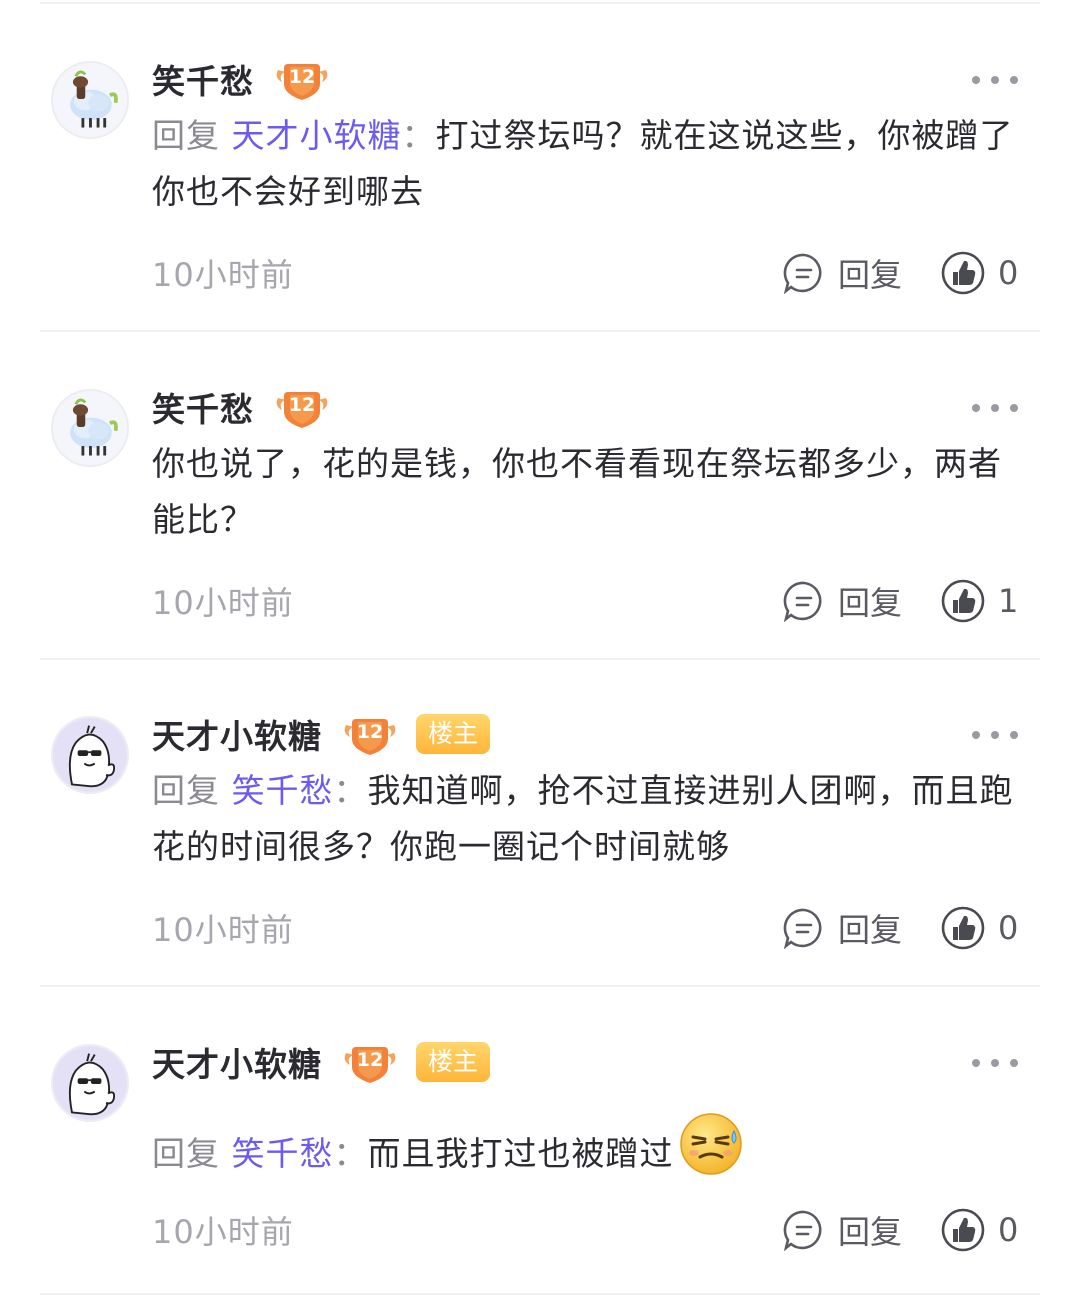 The height and width of the screenshot is (1298, 1080). I want to click on sweat-smile-emoji, so click(711, 1144).